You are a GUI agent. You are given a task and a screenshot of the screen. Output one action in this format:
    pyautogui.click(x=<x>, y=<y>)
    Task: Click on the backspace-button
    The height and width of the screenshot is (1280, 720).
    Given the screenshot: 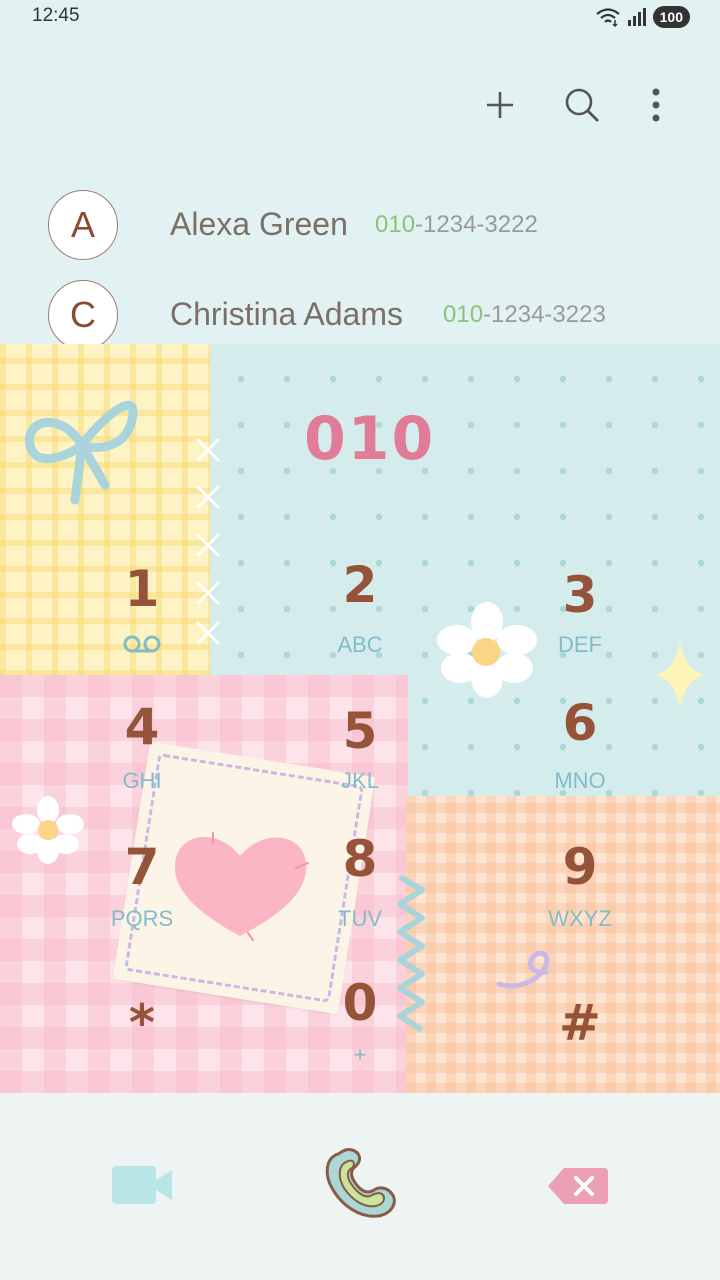 What is the action you would take?
    pyautogui.click(x=579, y=1186)
    